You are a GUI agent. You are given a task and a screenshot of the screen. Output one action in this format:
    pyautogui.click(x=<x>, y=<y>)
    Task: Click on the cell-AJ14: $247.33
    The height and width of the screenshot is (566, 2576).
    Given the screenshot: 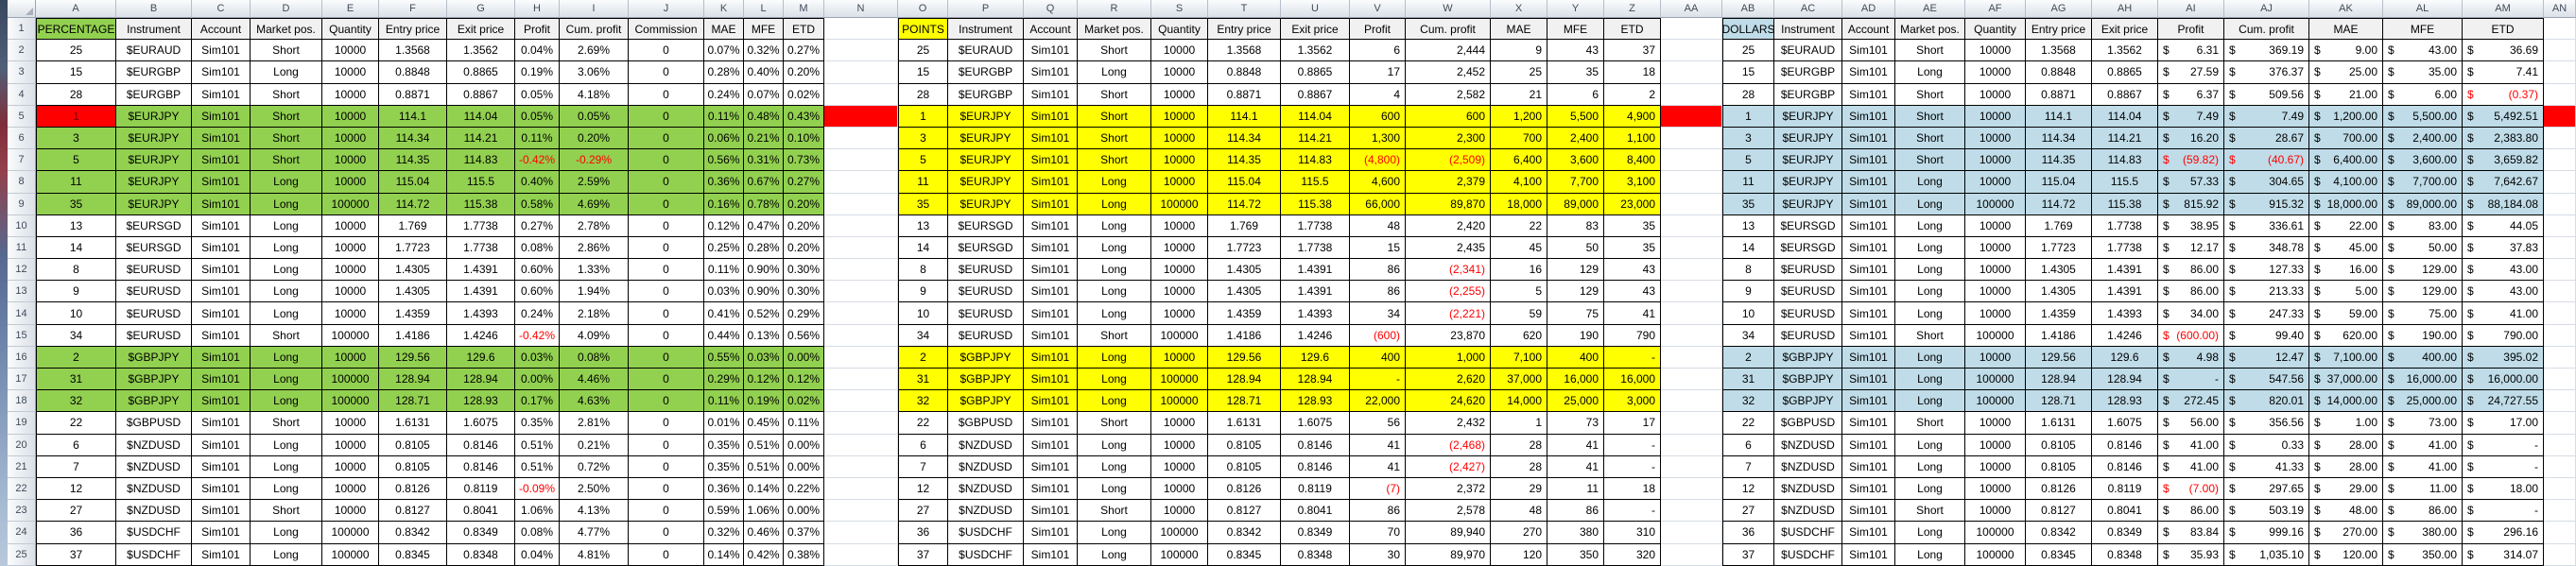 What is the action you would take?
    pyautogui.click(x=2266, y=313)
    